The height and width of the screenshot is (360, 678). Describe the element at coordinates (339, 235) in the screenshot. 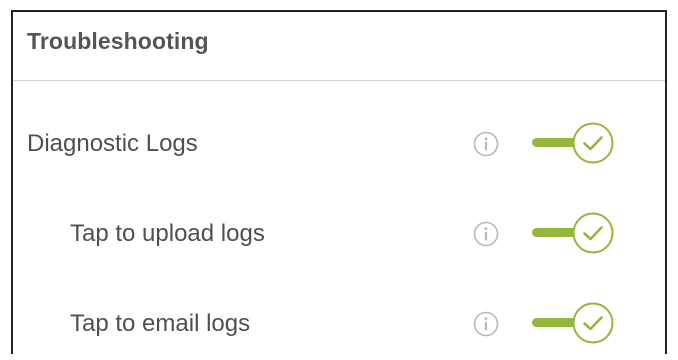

I see `setting-row-upload-logs: Tap to upload logs` at that location.